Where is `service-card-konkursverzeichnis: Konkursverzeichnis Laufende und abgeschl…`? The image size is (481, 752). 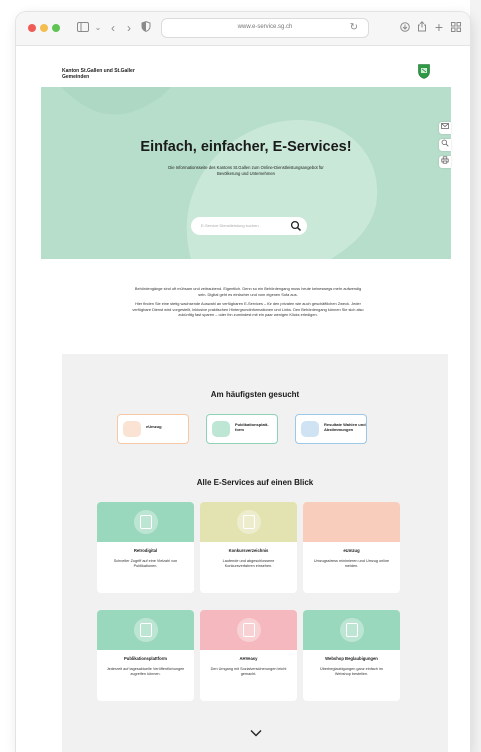
service-card-konkursverzeichnis: Konkursverzeichnis Laufende und abgeschl… is located at coordinates (248, 547).